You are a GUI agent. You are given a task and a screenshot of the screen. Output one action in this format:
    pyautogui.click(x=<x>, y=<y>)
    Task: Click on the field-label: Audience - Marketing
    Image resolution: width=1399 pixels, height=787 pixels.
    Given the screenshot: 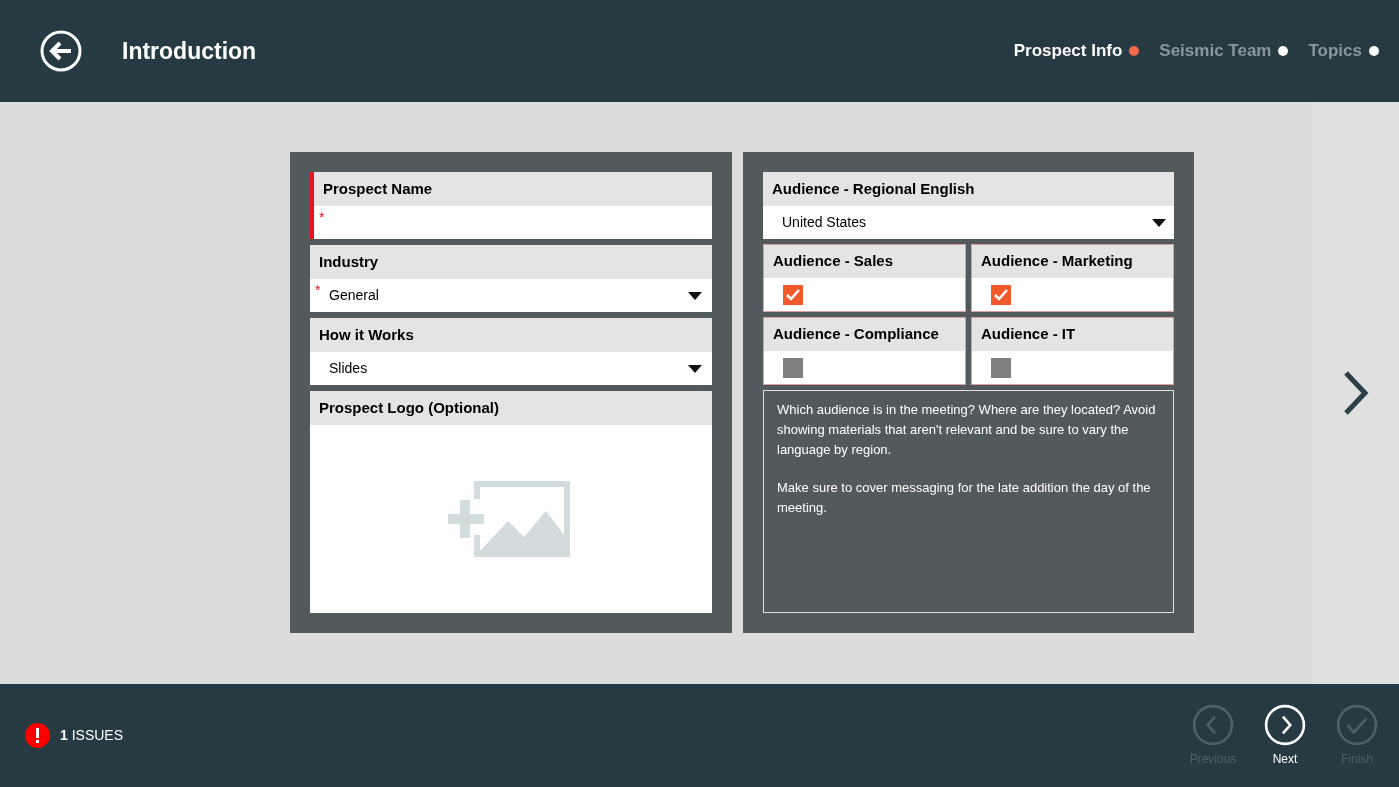 What is the action you would take?
    pyautogui.click(x=1057, y=261)
    